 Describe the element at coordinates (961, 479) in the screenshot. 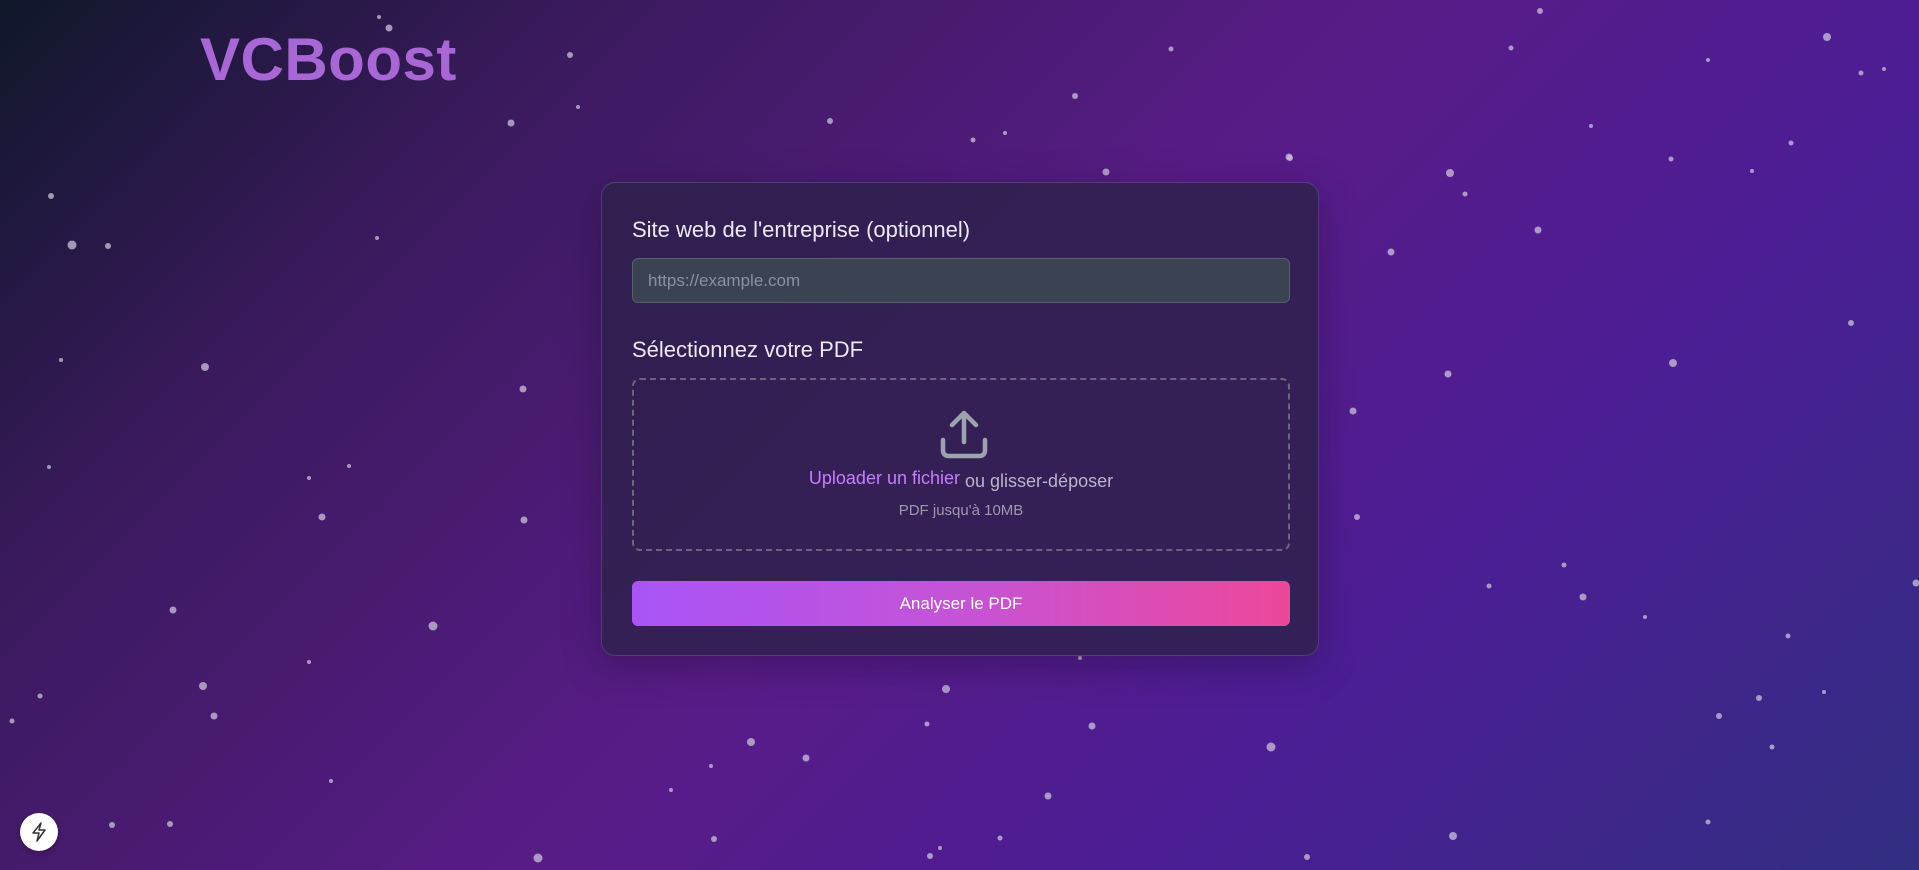

I see `dropzone-instructions: Uploader un fichier ou glisser-déposer` at that location.